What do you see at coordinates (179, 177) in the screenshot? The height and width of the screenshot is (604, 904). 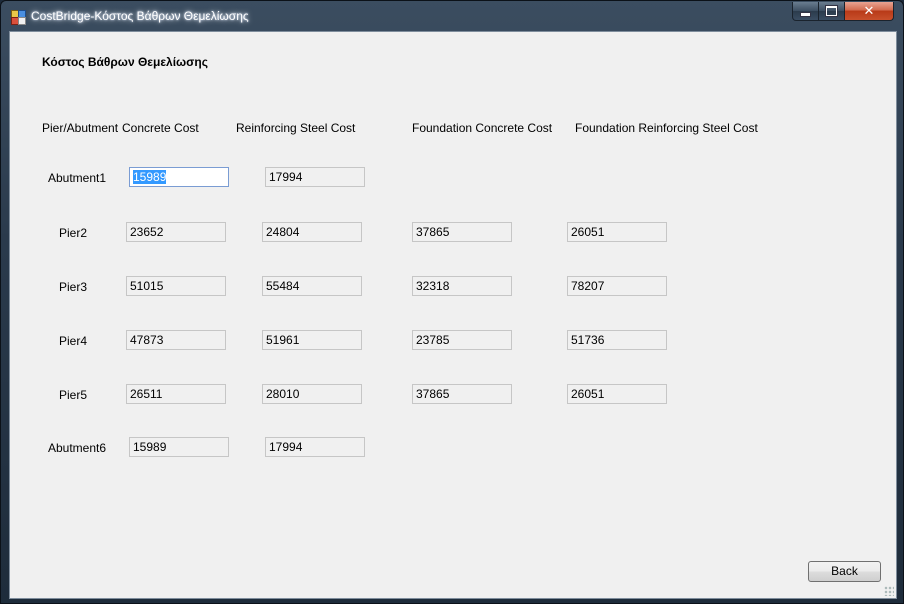 I see `abutment1-concrete-cost-field: 15989` at bounding box center [179, 177].